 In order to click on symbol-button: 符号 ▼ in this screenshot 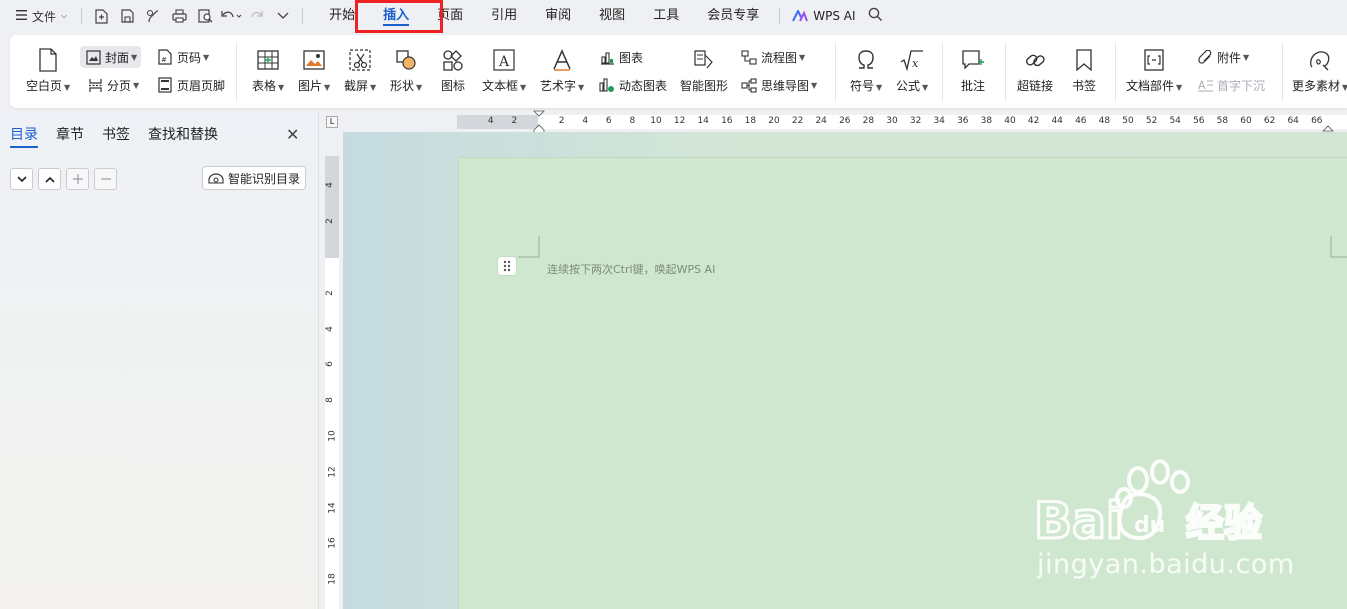, I will do `click(866, 70)`.